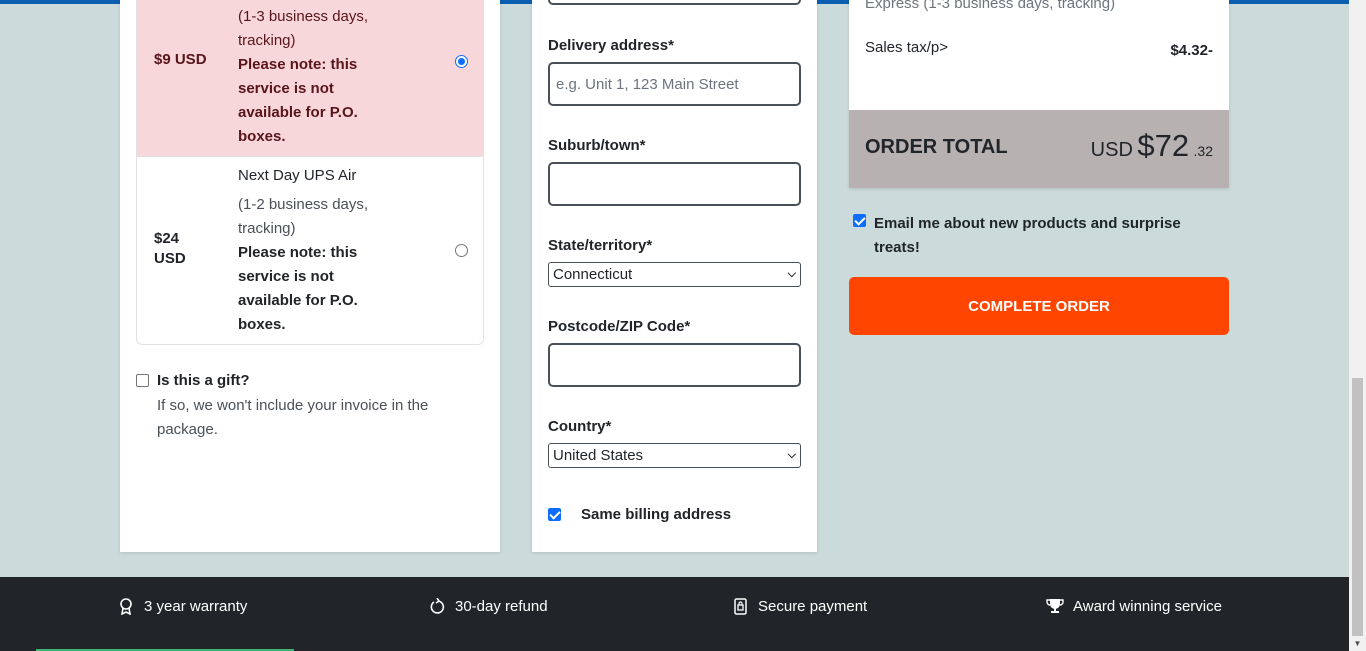  Describe the element at coordinates (674, 365) in the screenshot. I see `postcode-input` at that location.